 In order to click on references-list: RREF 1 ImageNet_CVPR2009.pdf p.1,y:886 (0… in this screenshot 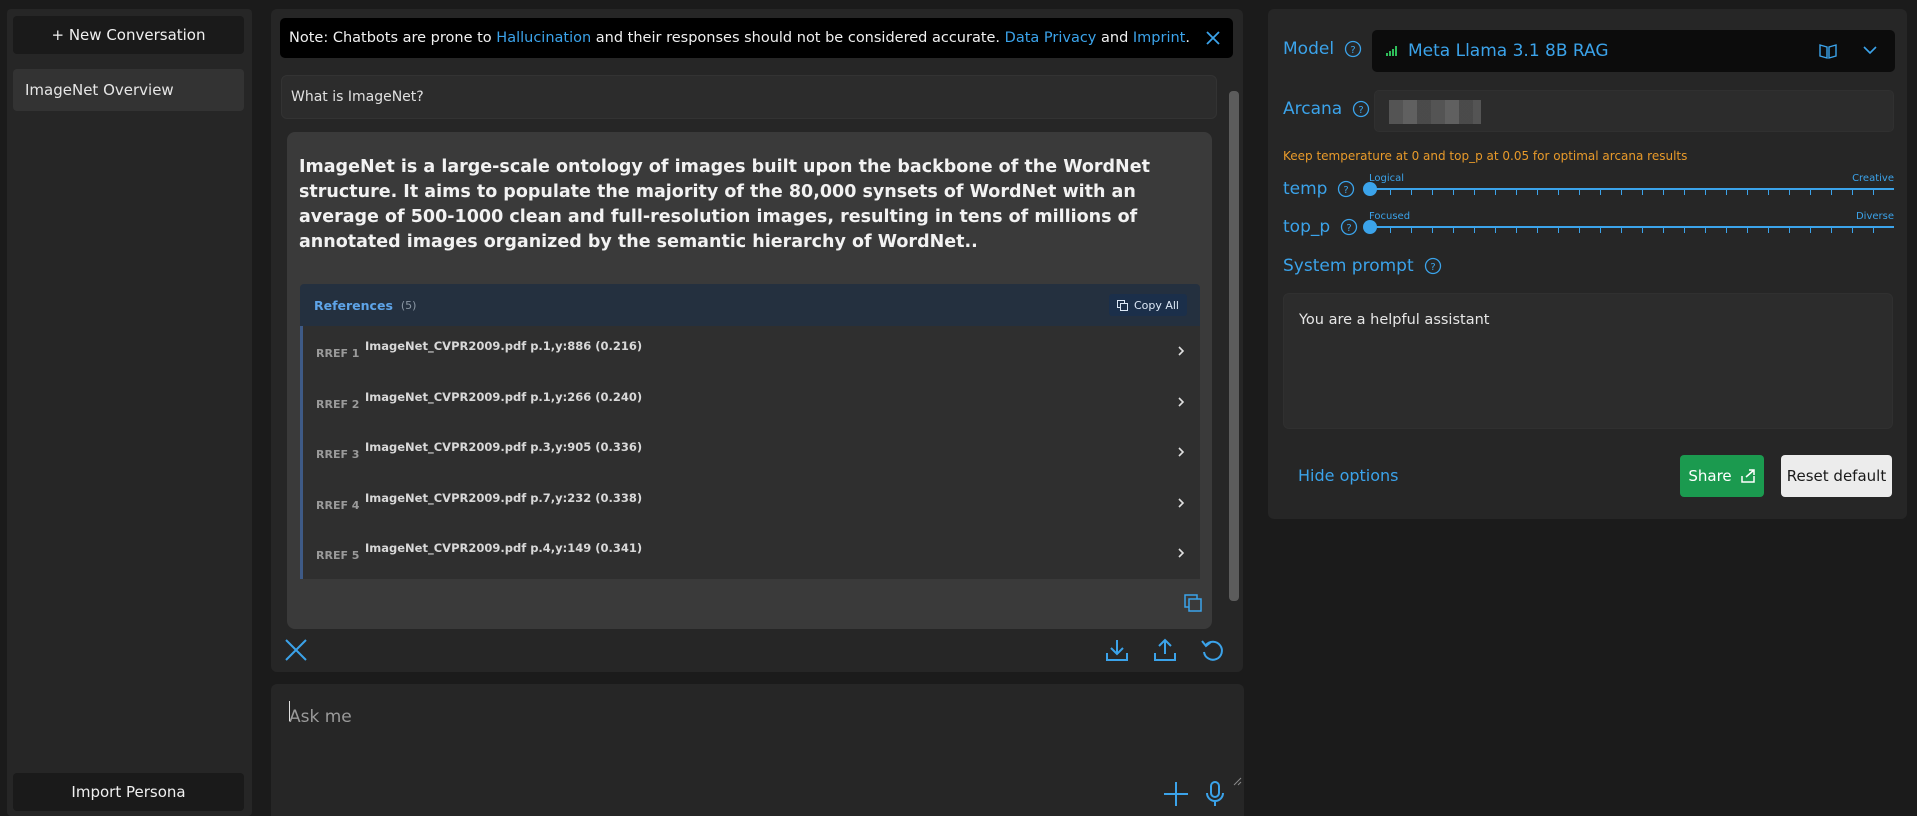, I will do `click(750, 452)`.